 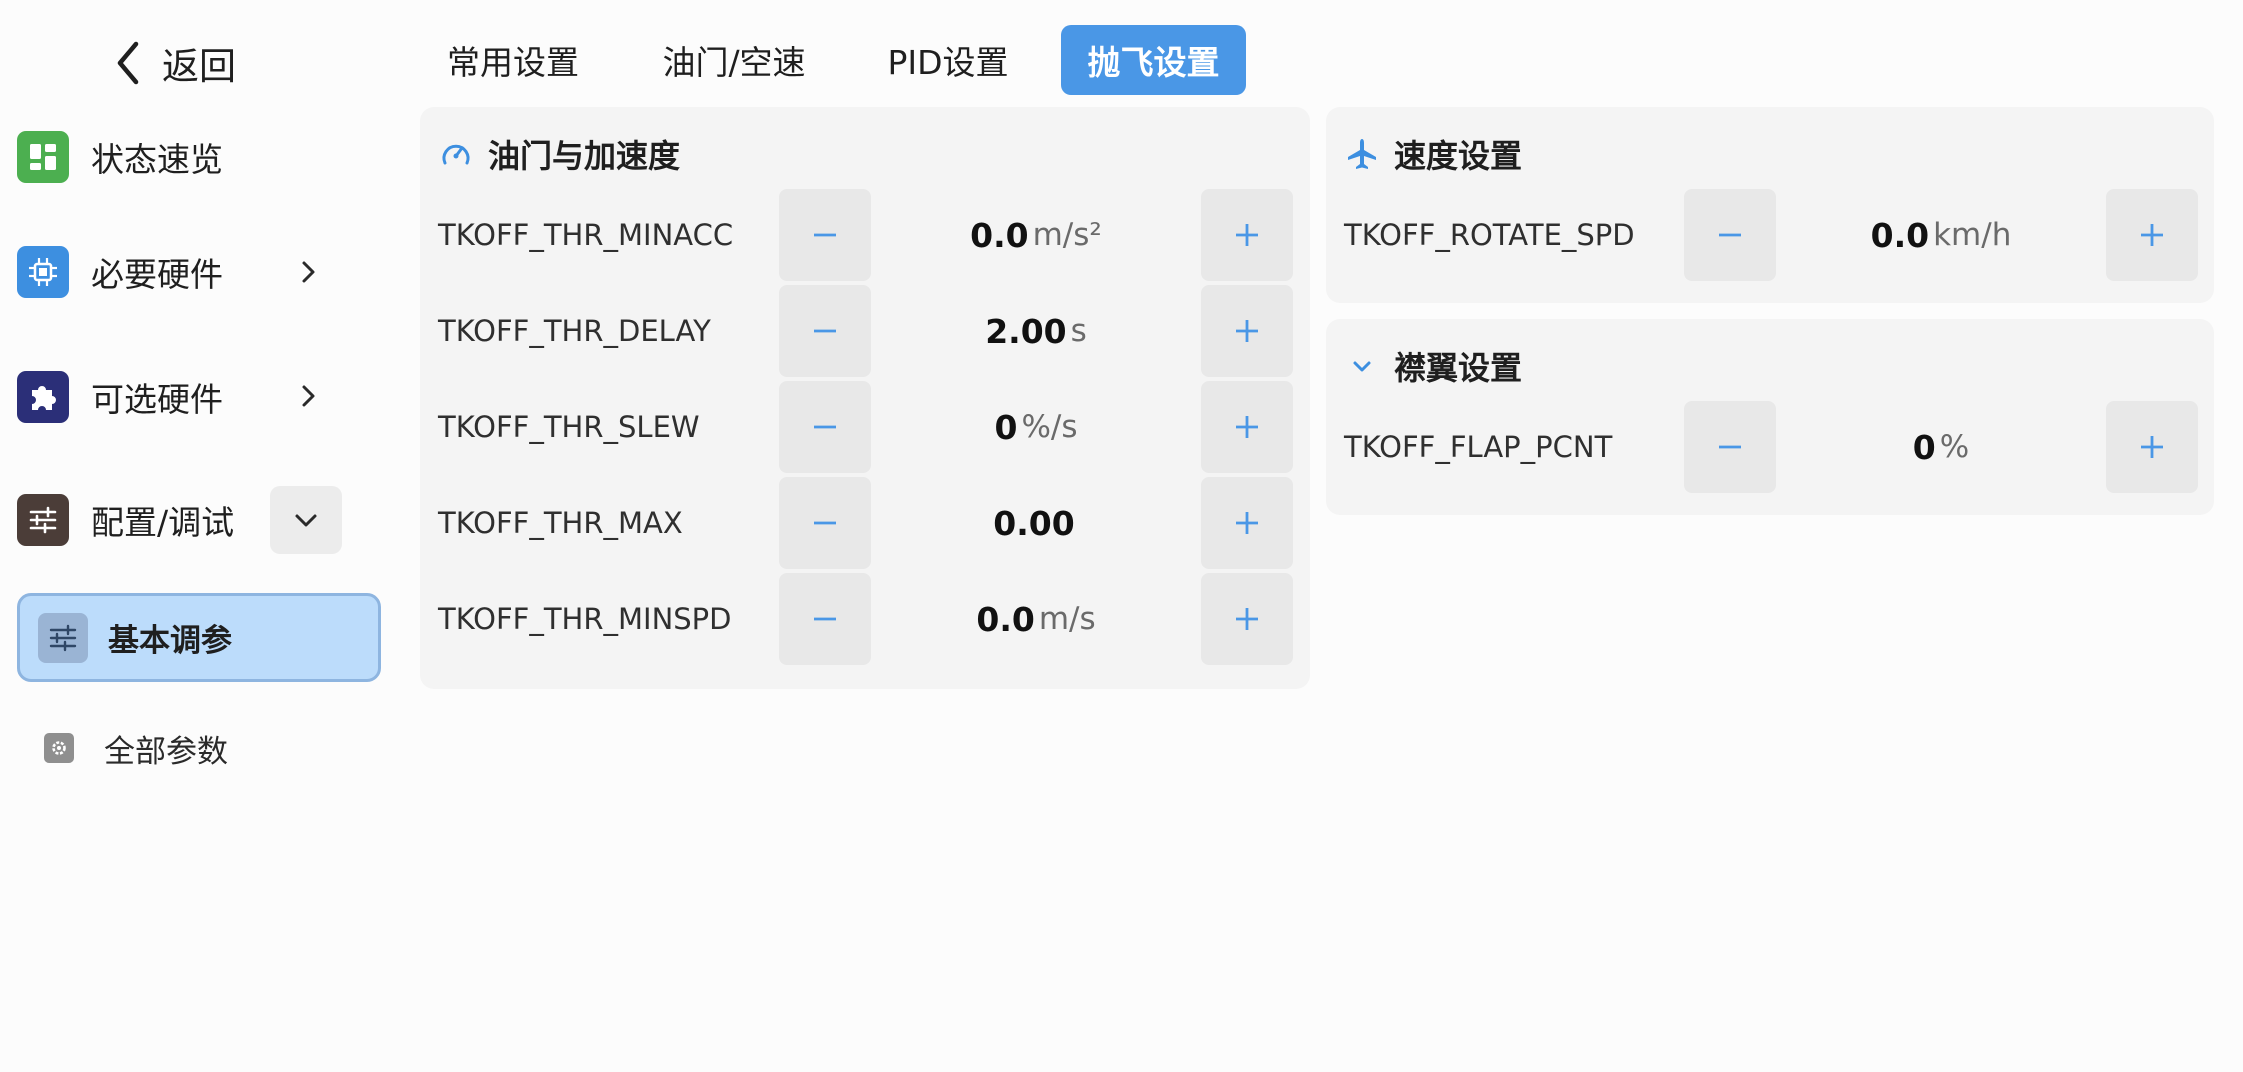 I want to click on flap-panel: 襟翼设置 TKOFF_FLAP_PCNT 0%, so click(x=1770, y=417).